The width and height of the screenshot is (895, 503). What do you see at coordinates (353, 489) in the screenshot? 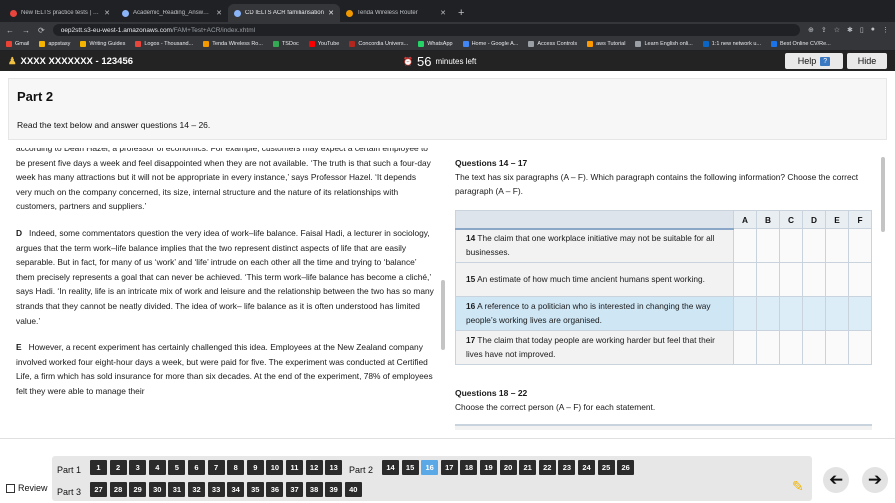
I see `question-nav-button: 40` at bounding box center [353, 489].